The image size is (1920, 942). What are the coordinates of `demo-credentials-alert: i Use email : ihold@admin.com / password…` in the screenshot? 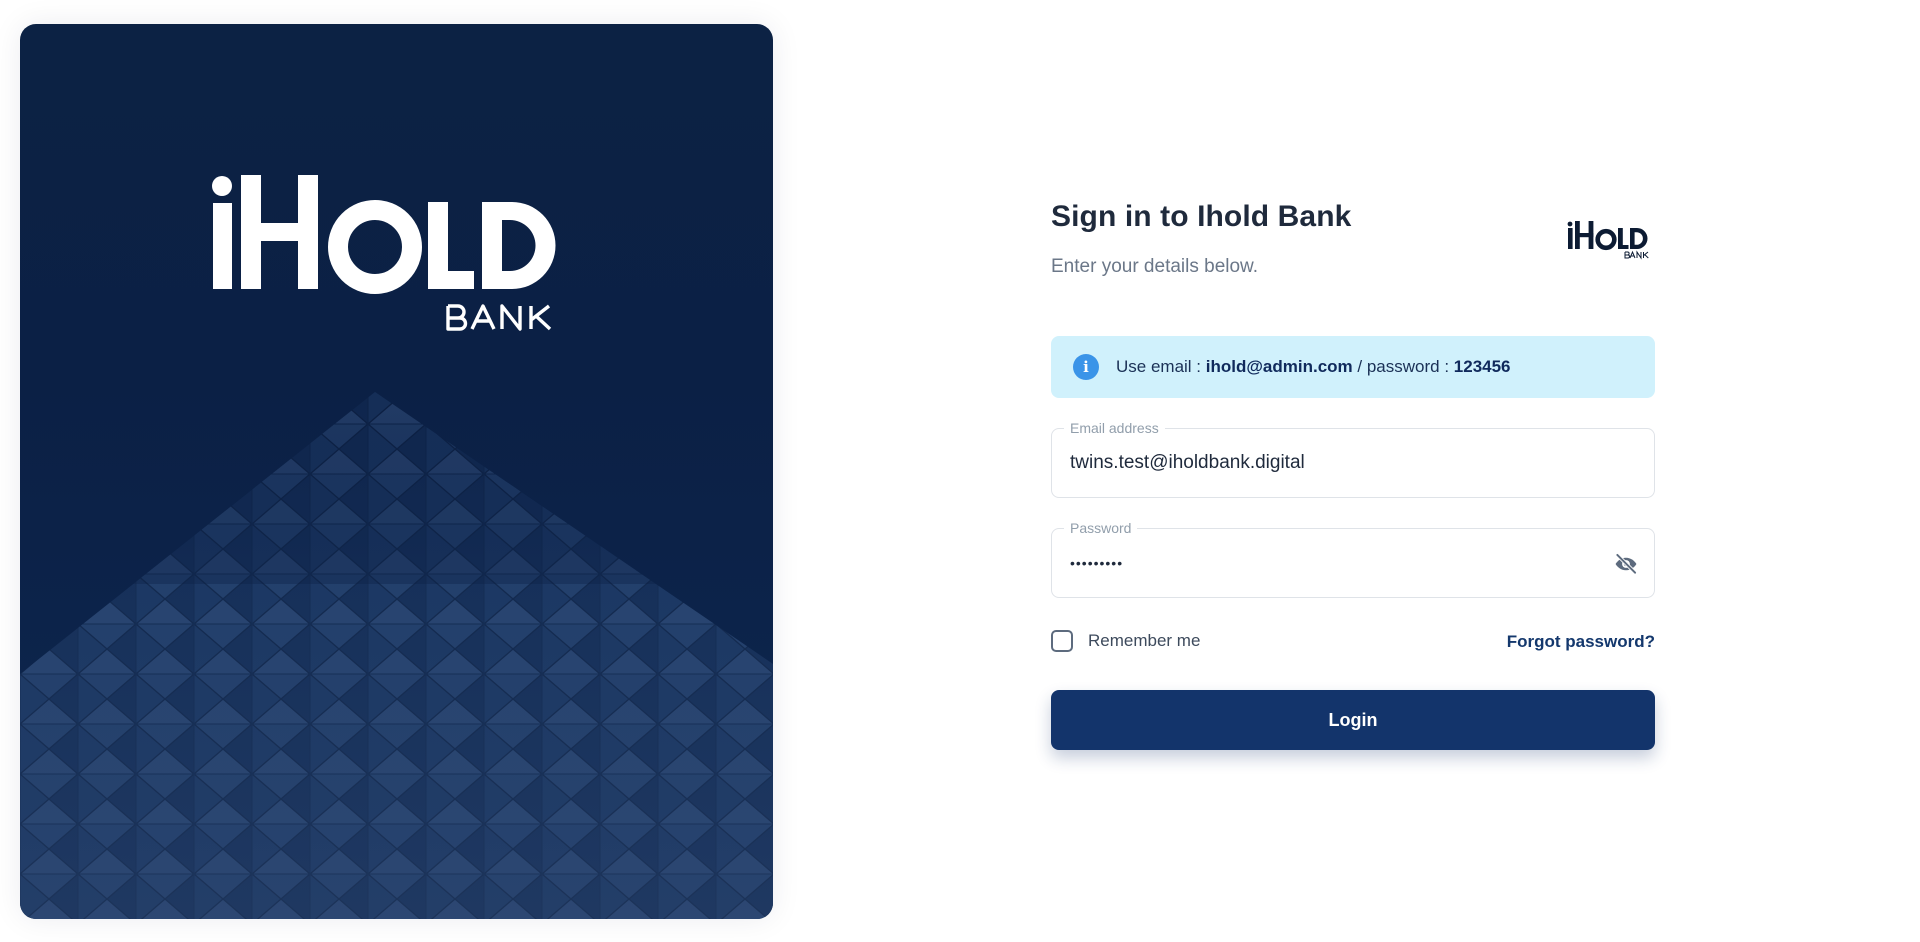 It's located at (1353, 367).